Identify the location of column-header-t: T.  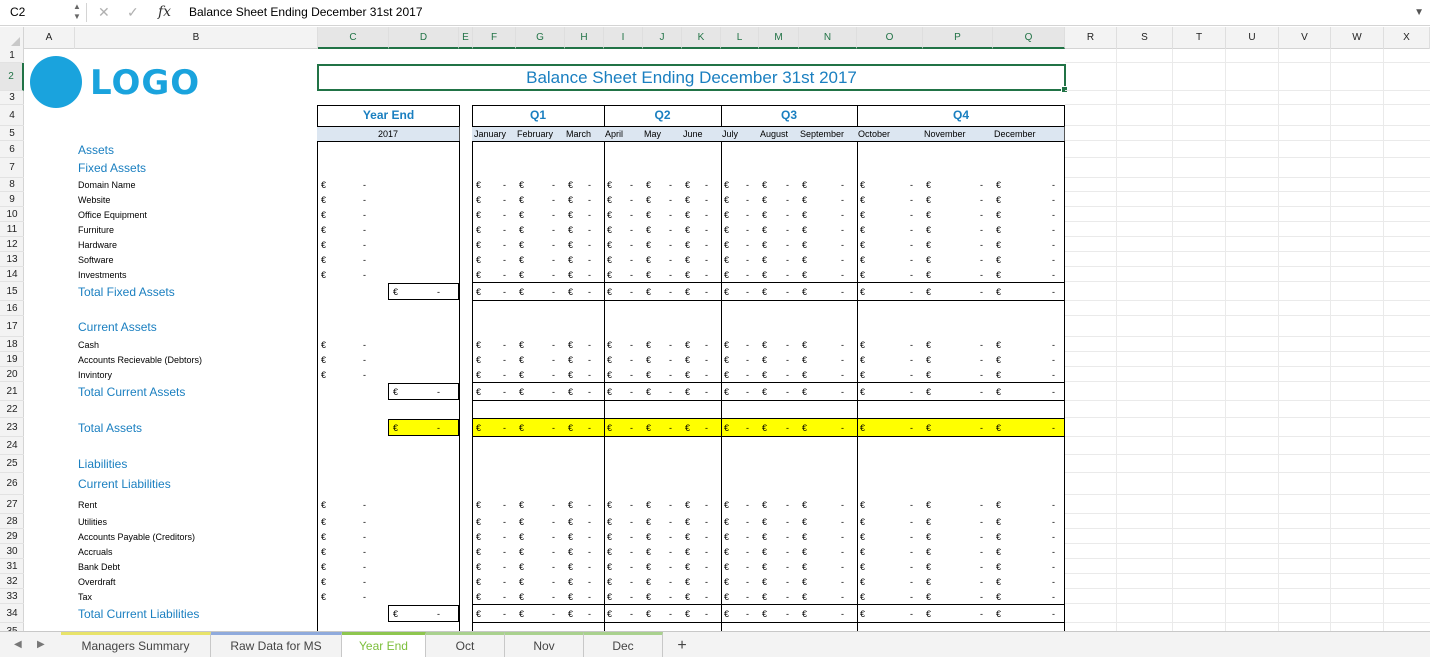
(1199, 38).